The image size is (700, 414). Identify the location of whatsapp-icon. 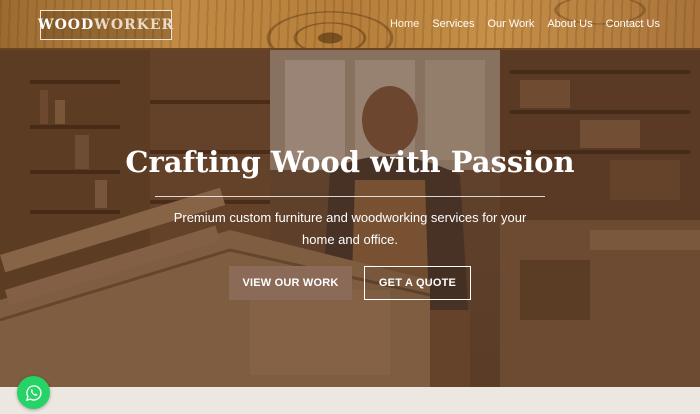
(33, 392).